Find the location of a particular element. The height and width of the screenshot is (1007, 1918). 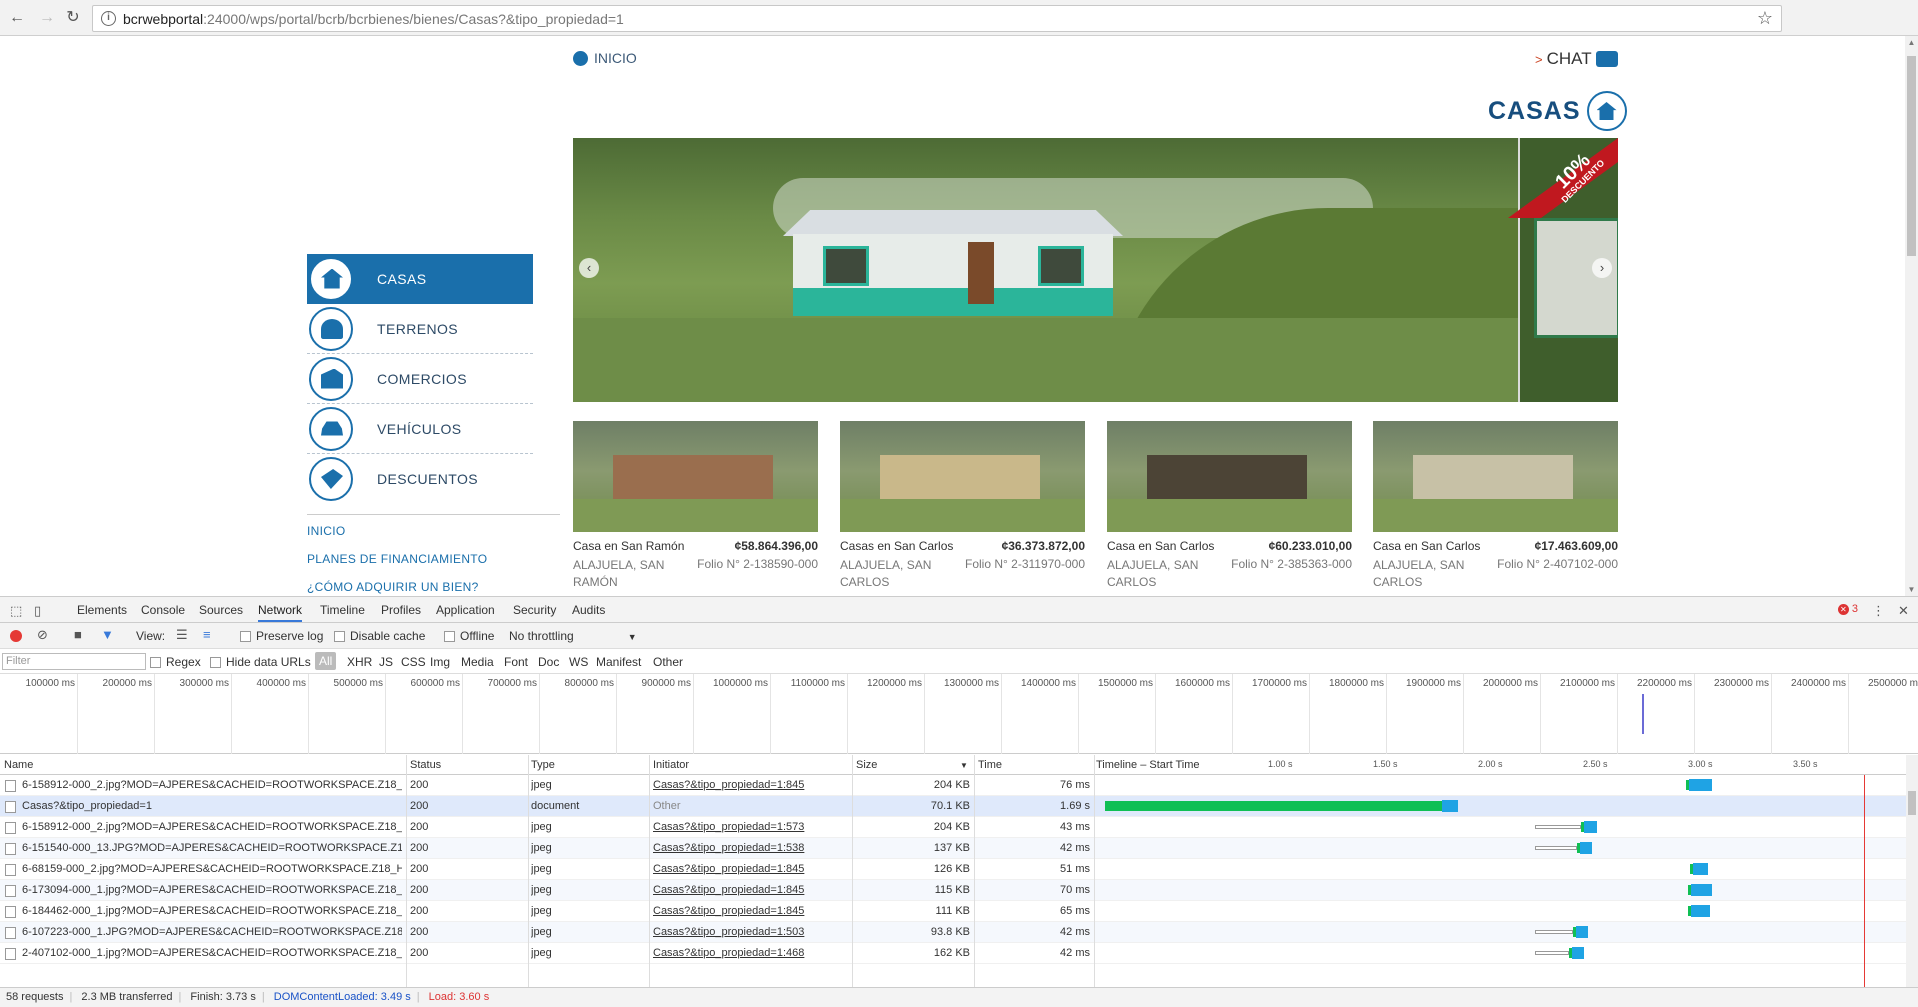

throttling-select: No throttling ▼ is located at coordinates (573, 636).